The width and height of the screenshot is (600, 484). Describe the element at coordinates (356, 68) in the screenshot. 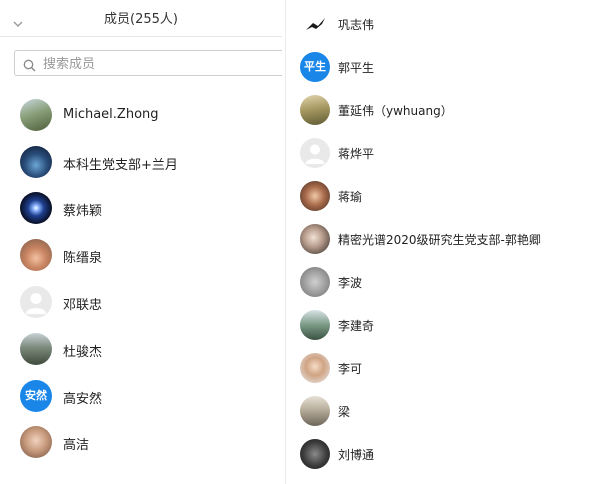

I see `member-name: 郭平生` at that location.